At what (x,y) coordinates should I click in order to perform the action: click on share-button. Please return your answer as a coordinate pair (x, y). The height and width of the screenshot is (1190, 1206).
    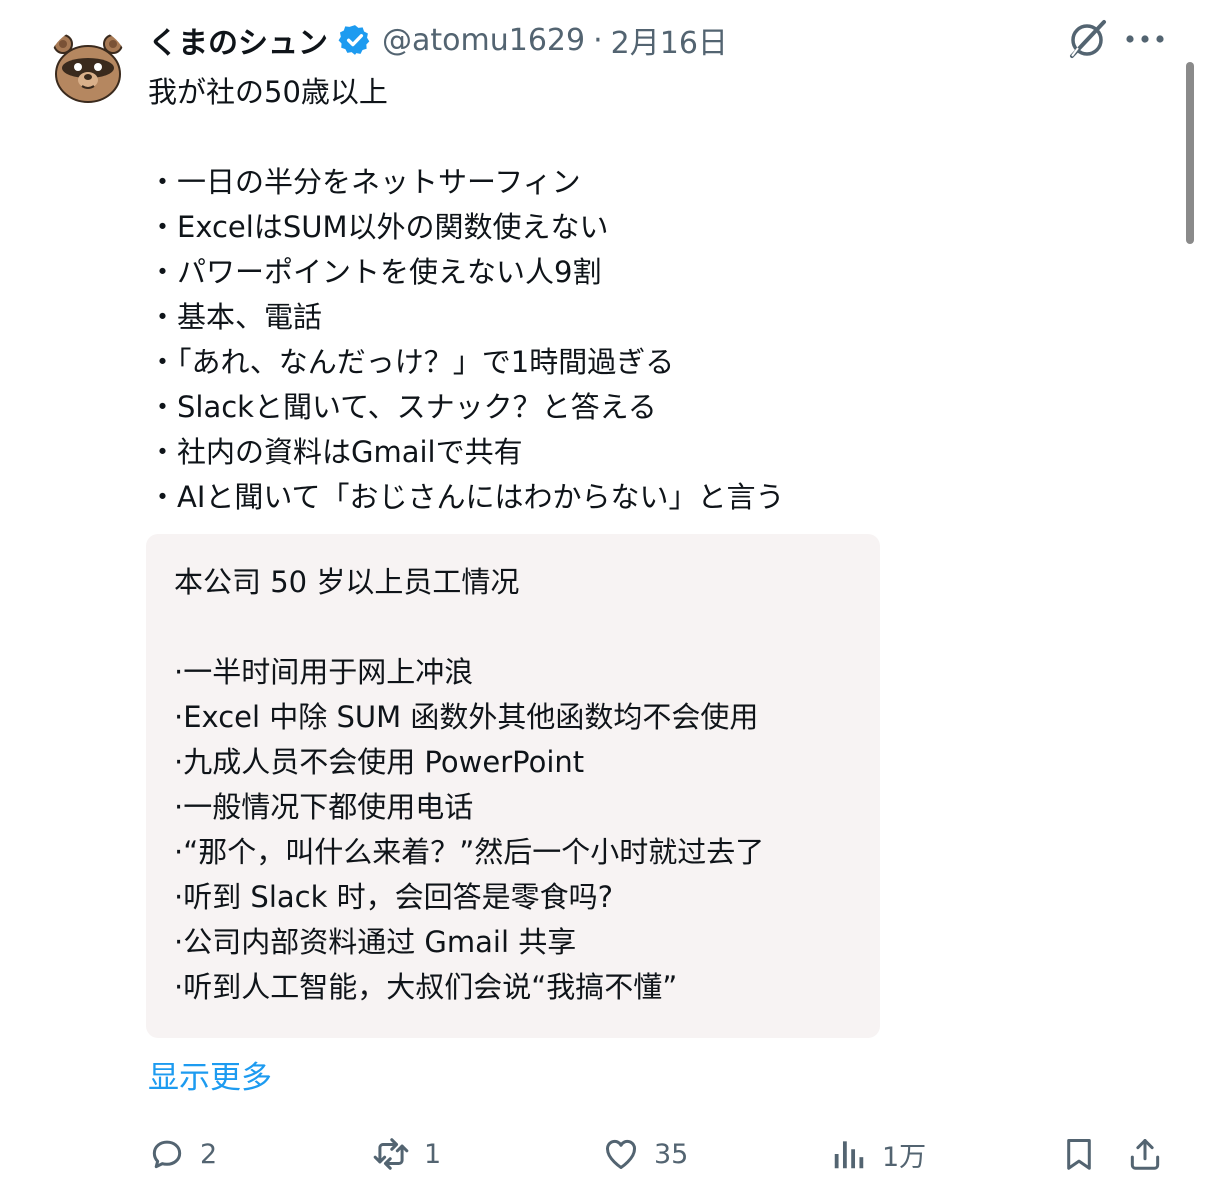
    Looking at the image, I should click on (1145, 1154).